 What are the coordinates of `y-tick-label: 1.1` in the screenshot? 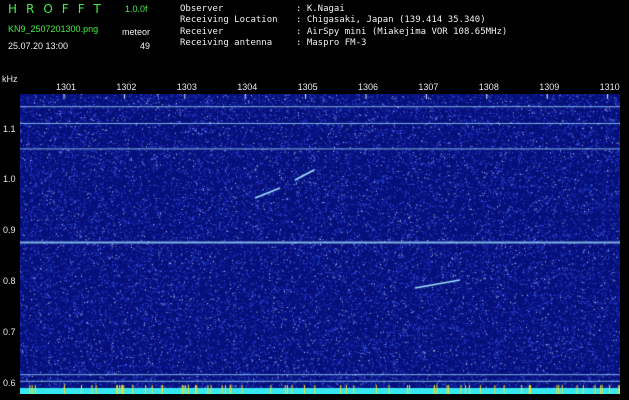 It's located at (9, 128).